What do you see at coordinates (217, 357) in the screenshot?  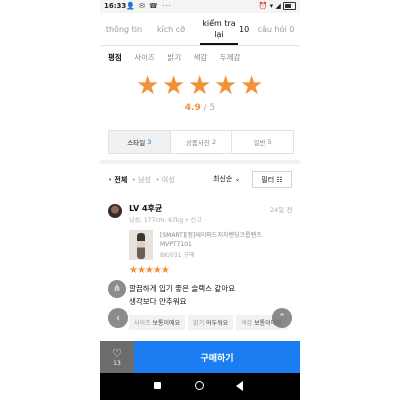 I see `buy-button: 구매하기` at bounding box center [217, 357].